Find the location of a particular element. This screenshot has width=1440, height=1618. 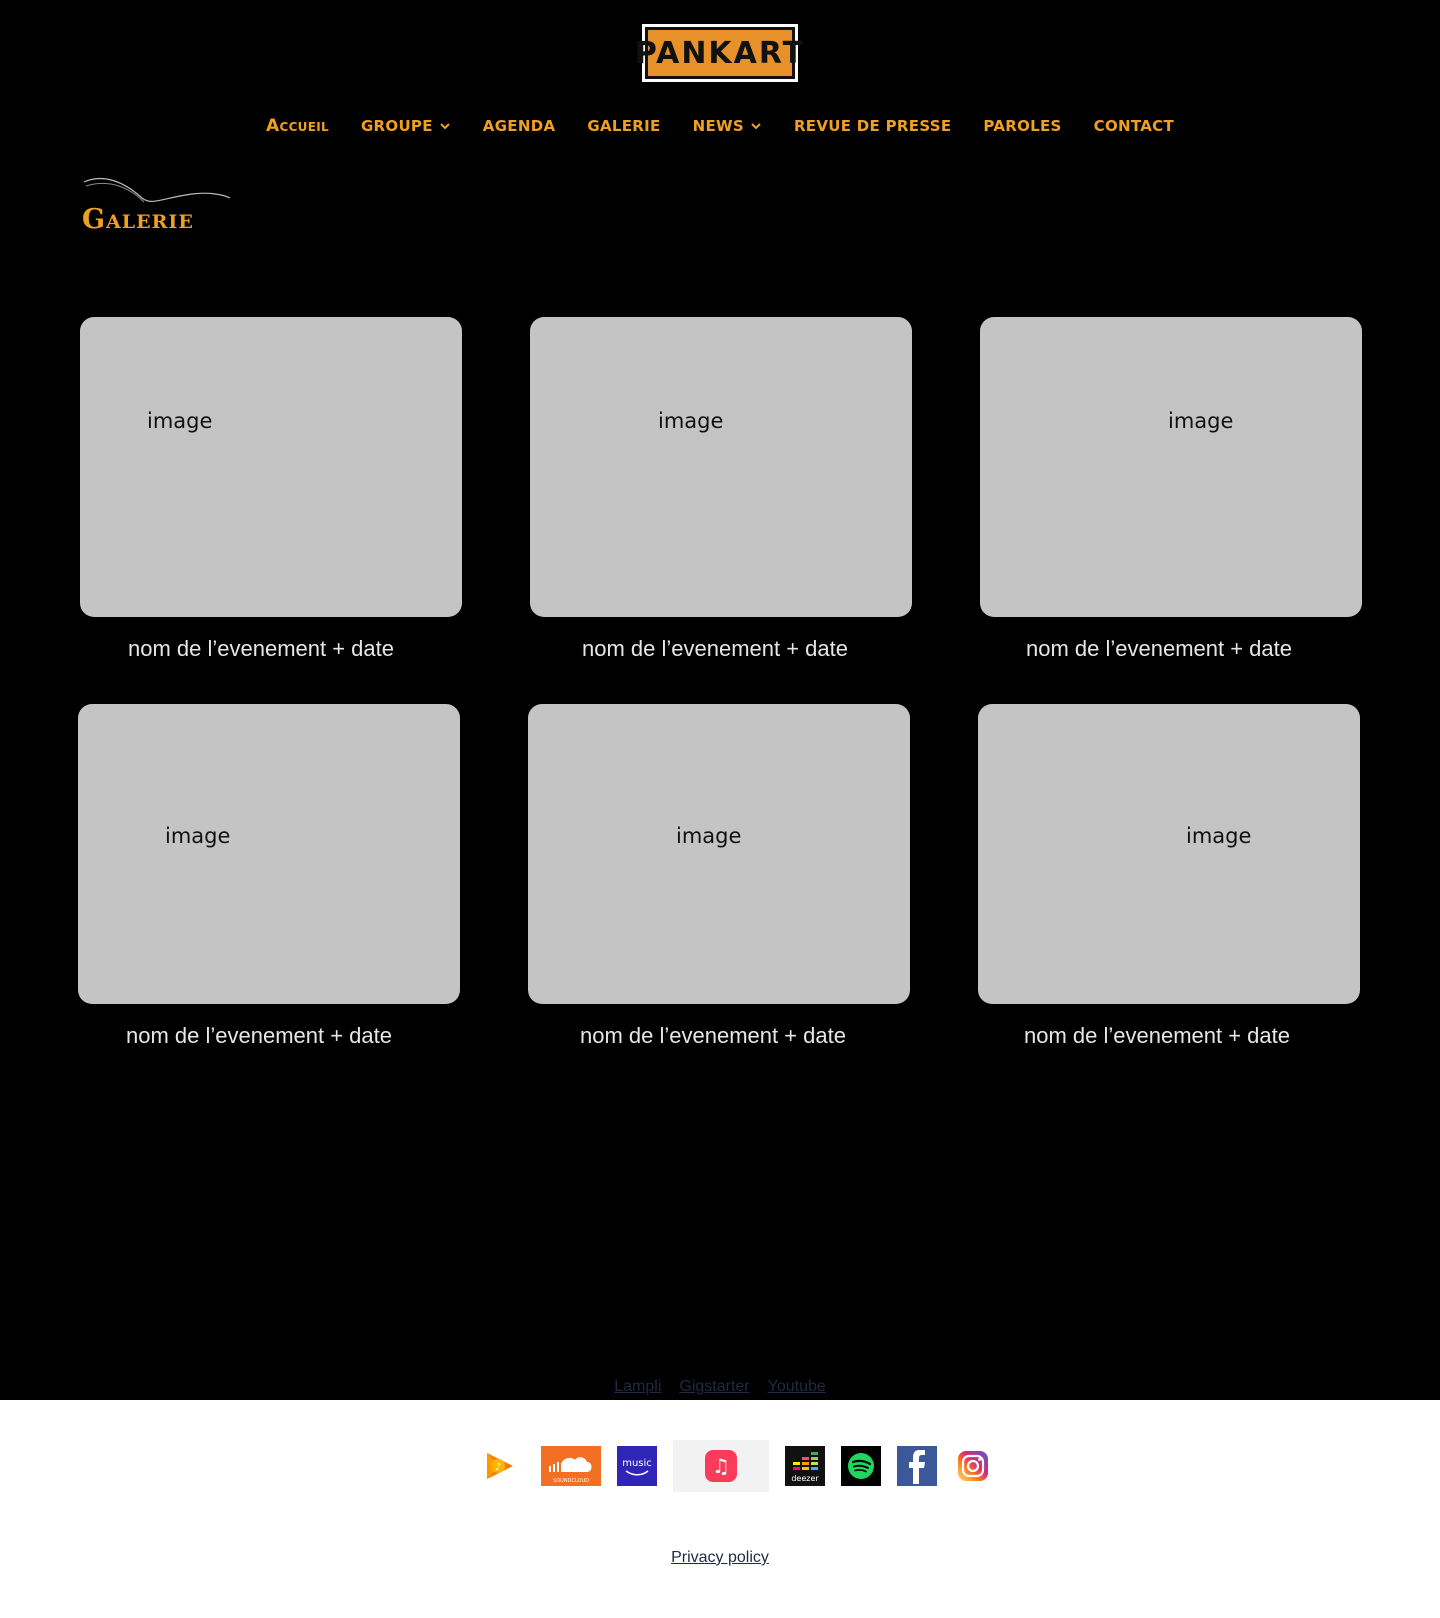

nav-item-revue-de-presse: REVUE DE PRESSE is located at coordinates (872, 126).